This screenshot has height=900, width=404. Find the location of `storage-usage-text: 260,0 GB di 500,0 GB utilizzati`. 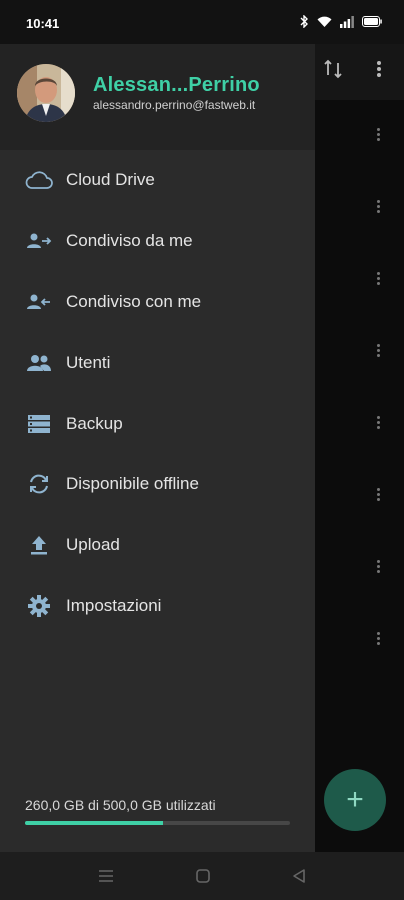

storage-usage-text: 260,0 GB di 500,0 GB utilizzati is located at coordinates (120, 805).